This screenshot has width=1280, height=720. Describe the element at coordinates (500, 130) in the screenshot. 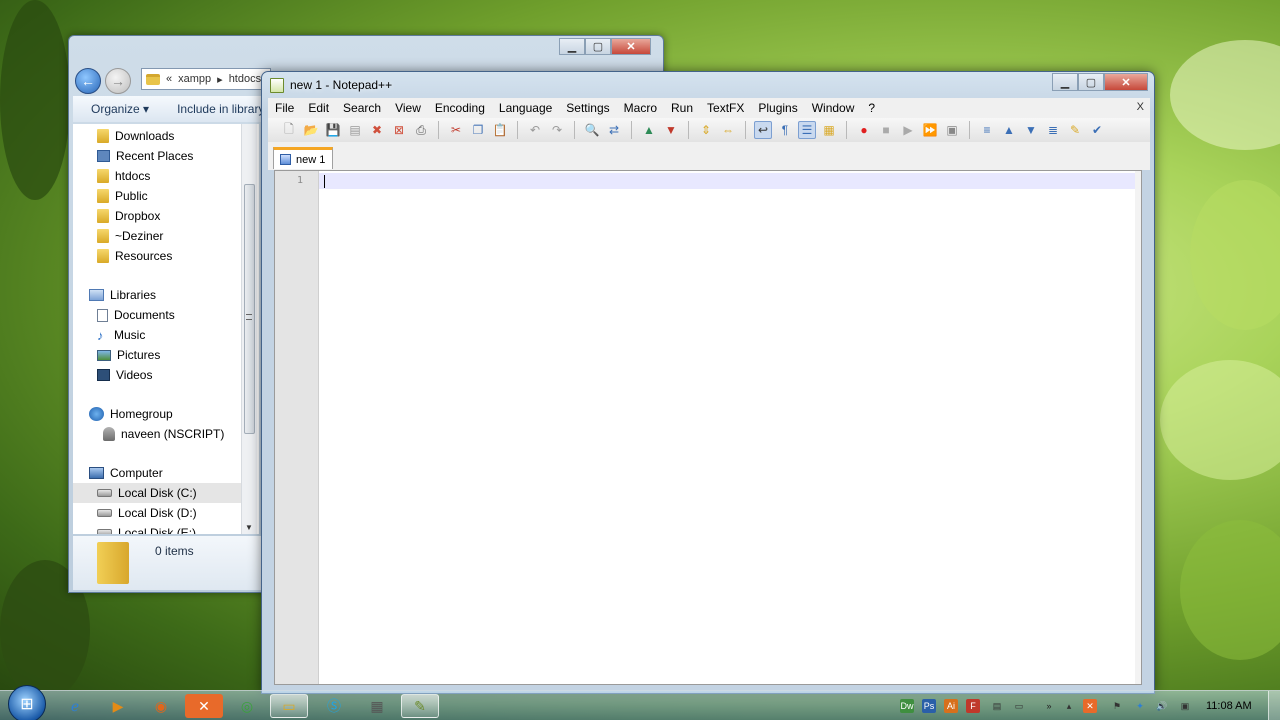

I see `paste-icon: 📋` at that location.